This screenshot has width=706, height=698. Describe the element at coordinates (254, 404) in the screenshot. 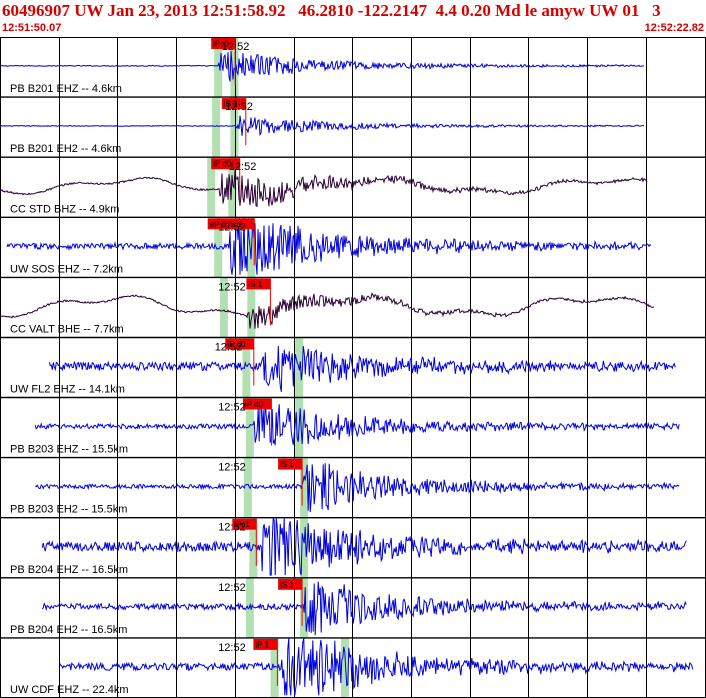

I see `phase-pick-label: iP d0` at that location.